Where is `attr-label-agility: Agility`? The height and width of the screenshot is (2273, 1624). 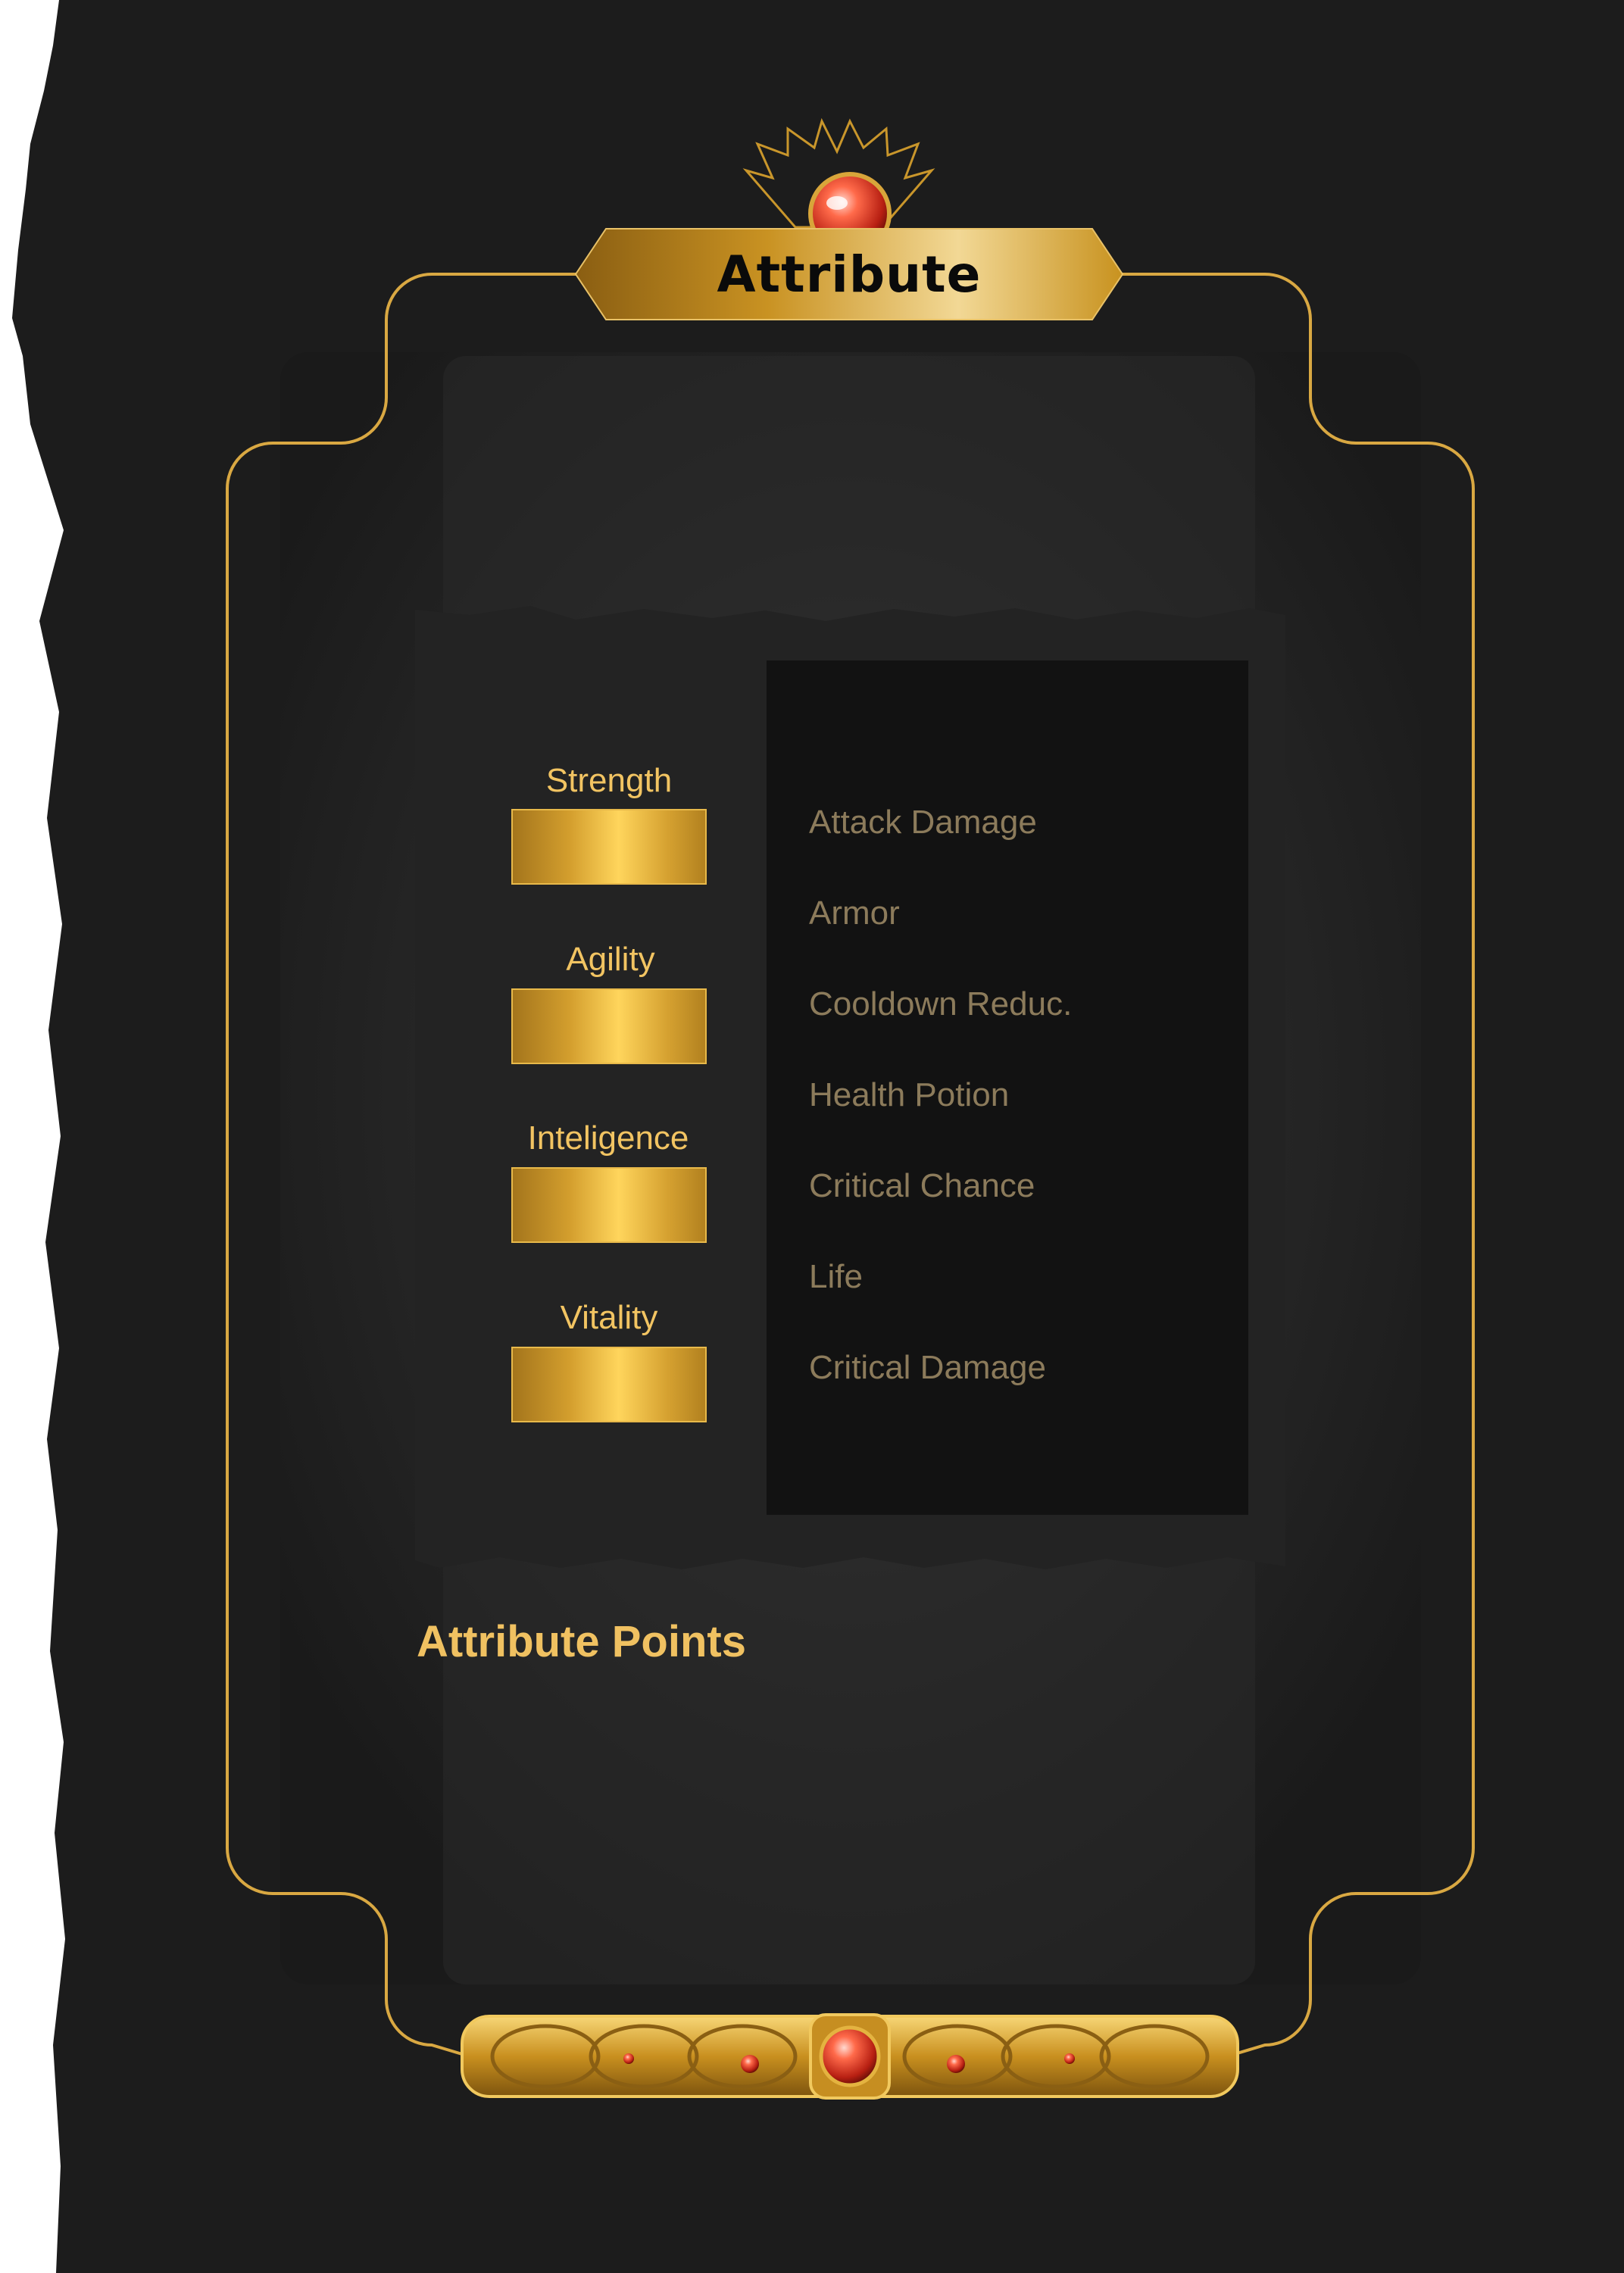
attr-label-agility: Agility is located at coordinates (610, 960).